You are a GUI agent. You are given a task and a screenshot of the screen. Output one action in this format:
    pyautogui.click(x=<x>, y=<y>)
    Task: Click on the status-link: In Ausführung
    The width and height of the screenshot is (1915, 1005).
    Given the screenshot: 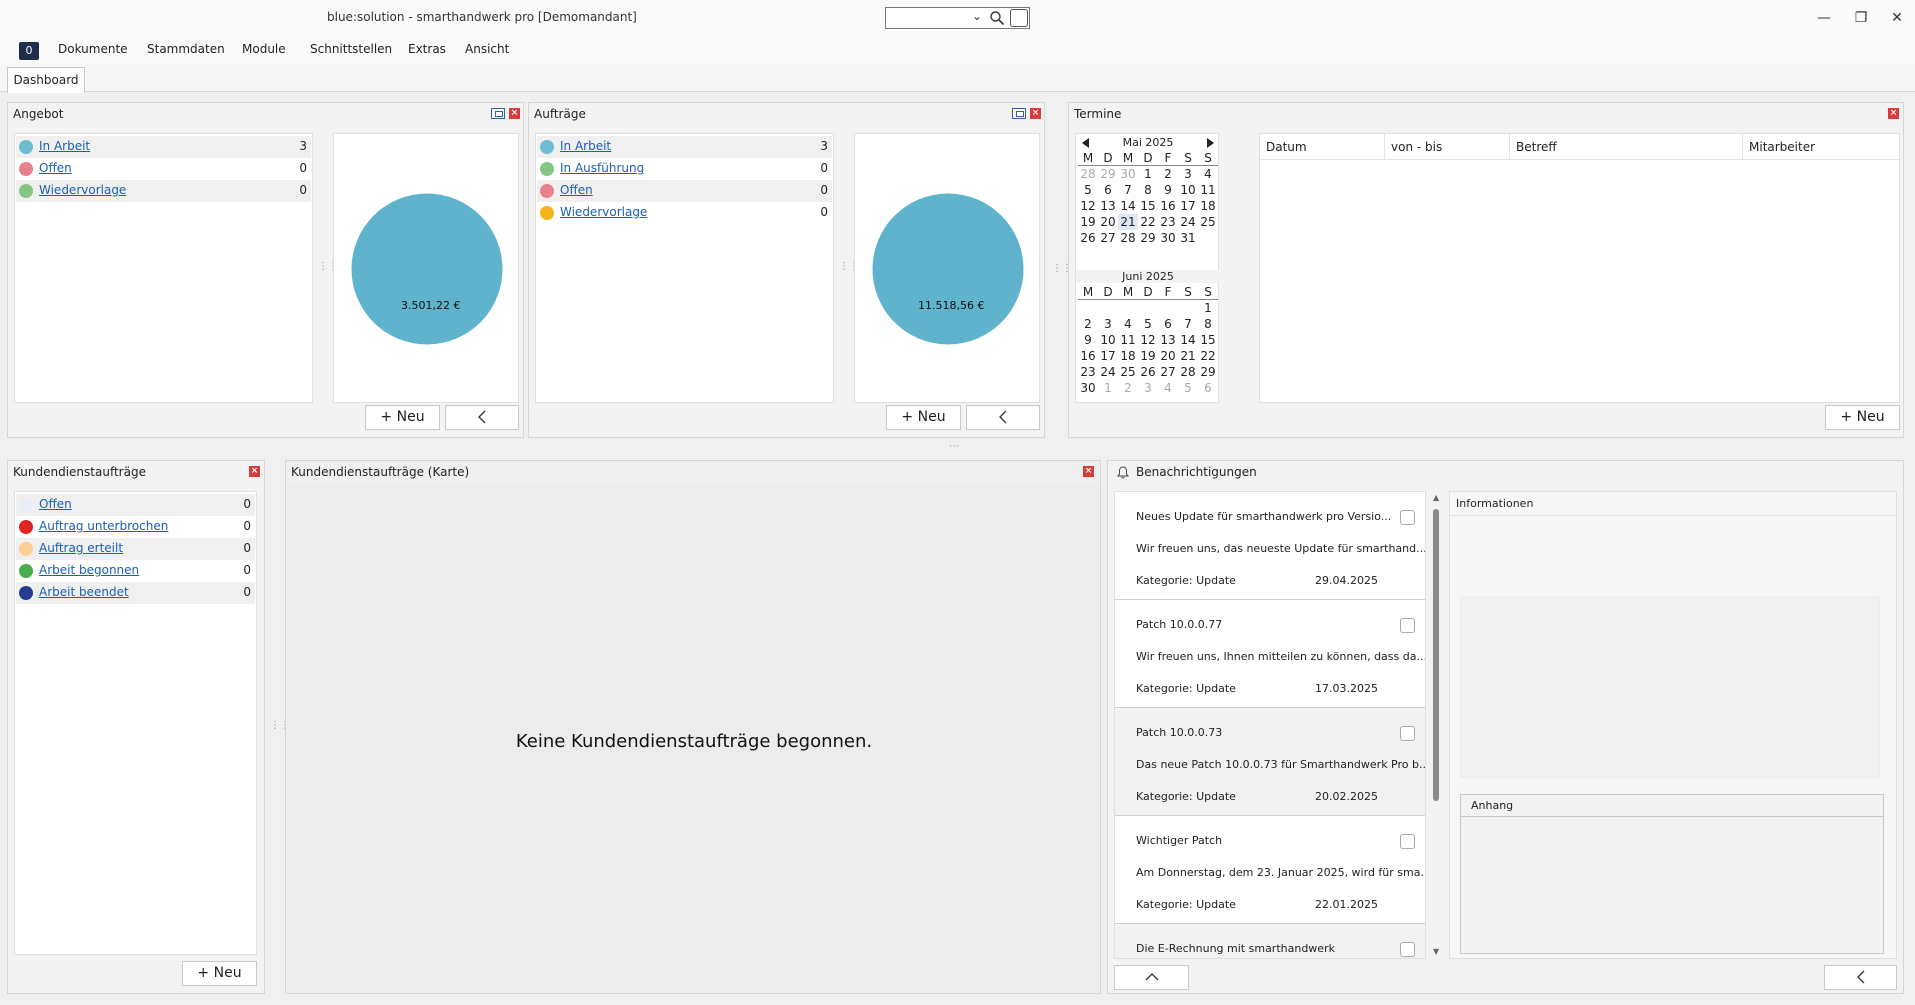 What is the action you would take?
    pyautogui.click(x=602, y=168)
    